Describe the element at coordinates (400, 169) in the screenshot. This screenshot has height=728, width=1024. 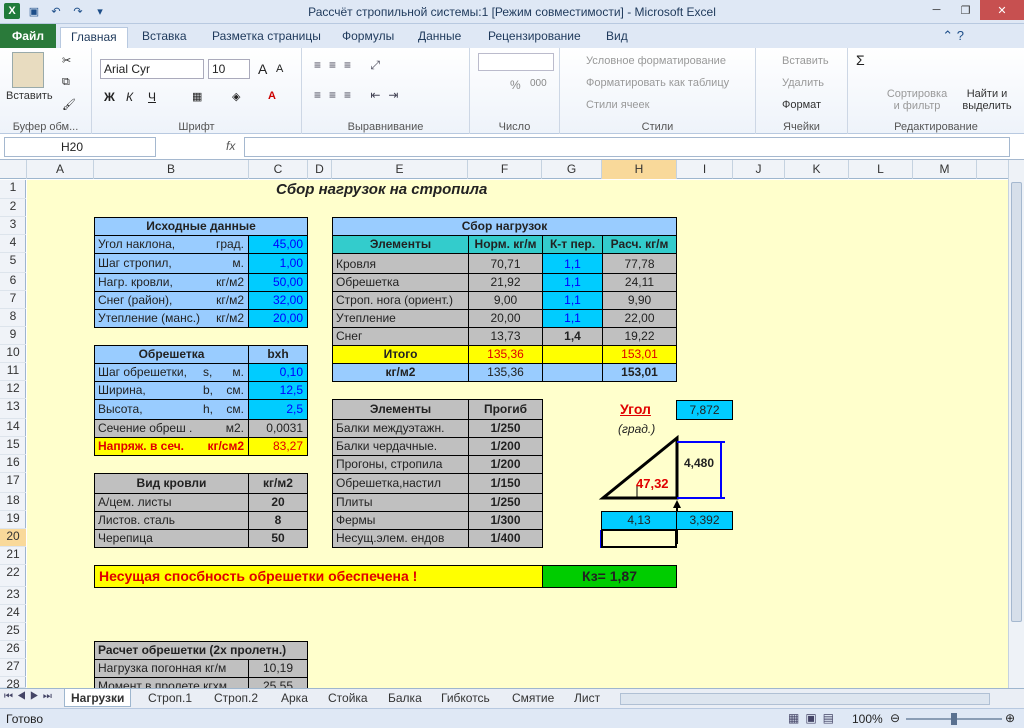
I see `column-header: E` at that location.